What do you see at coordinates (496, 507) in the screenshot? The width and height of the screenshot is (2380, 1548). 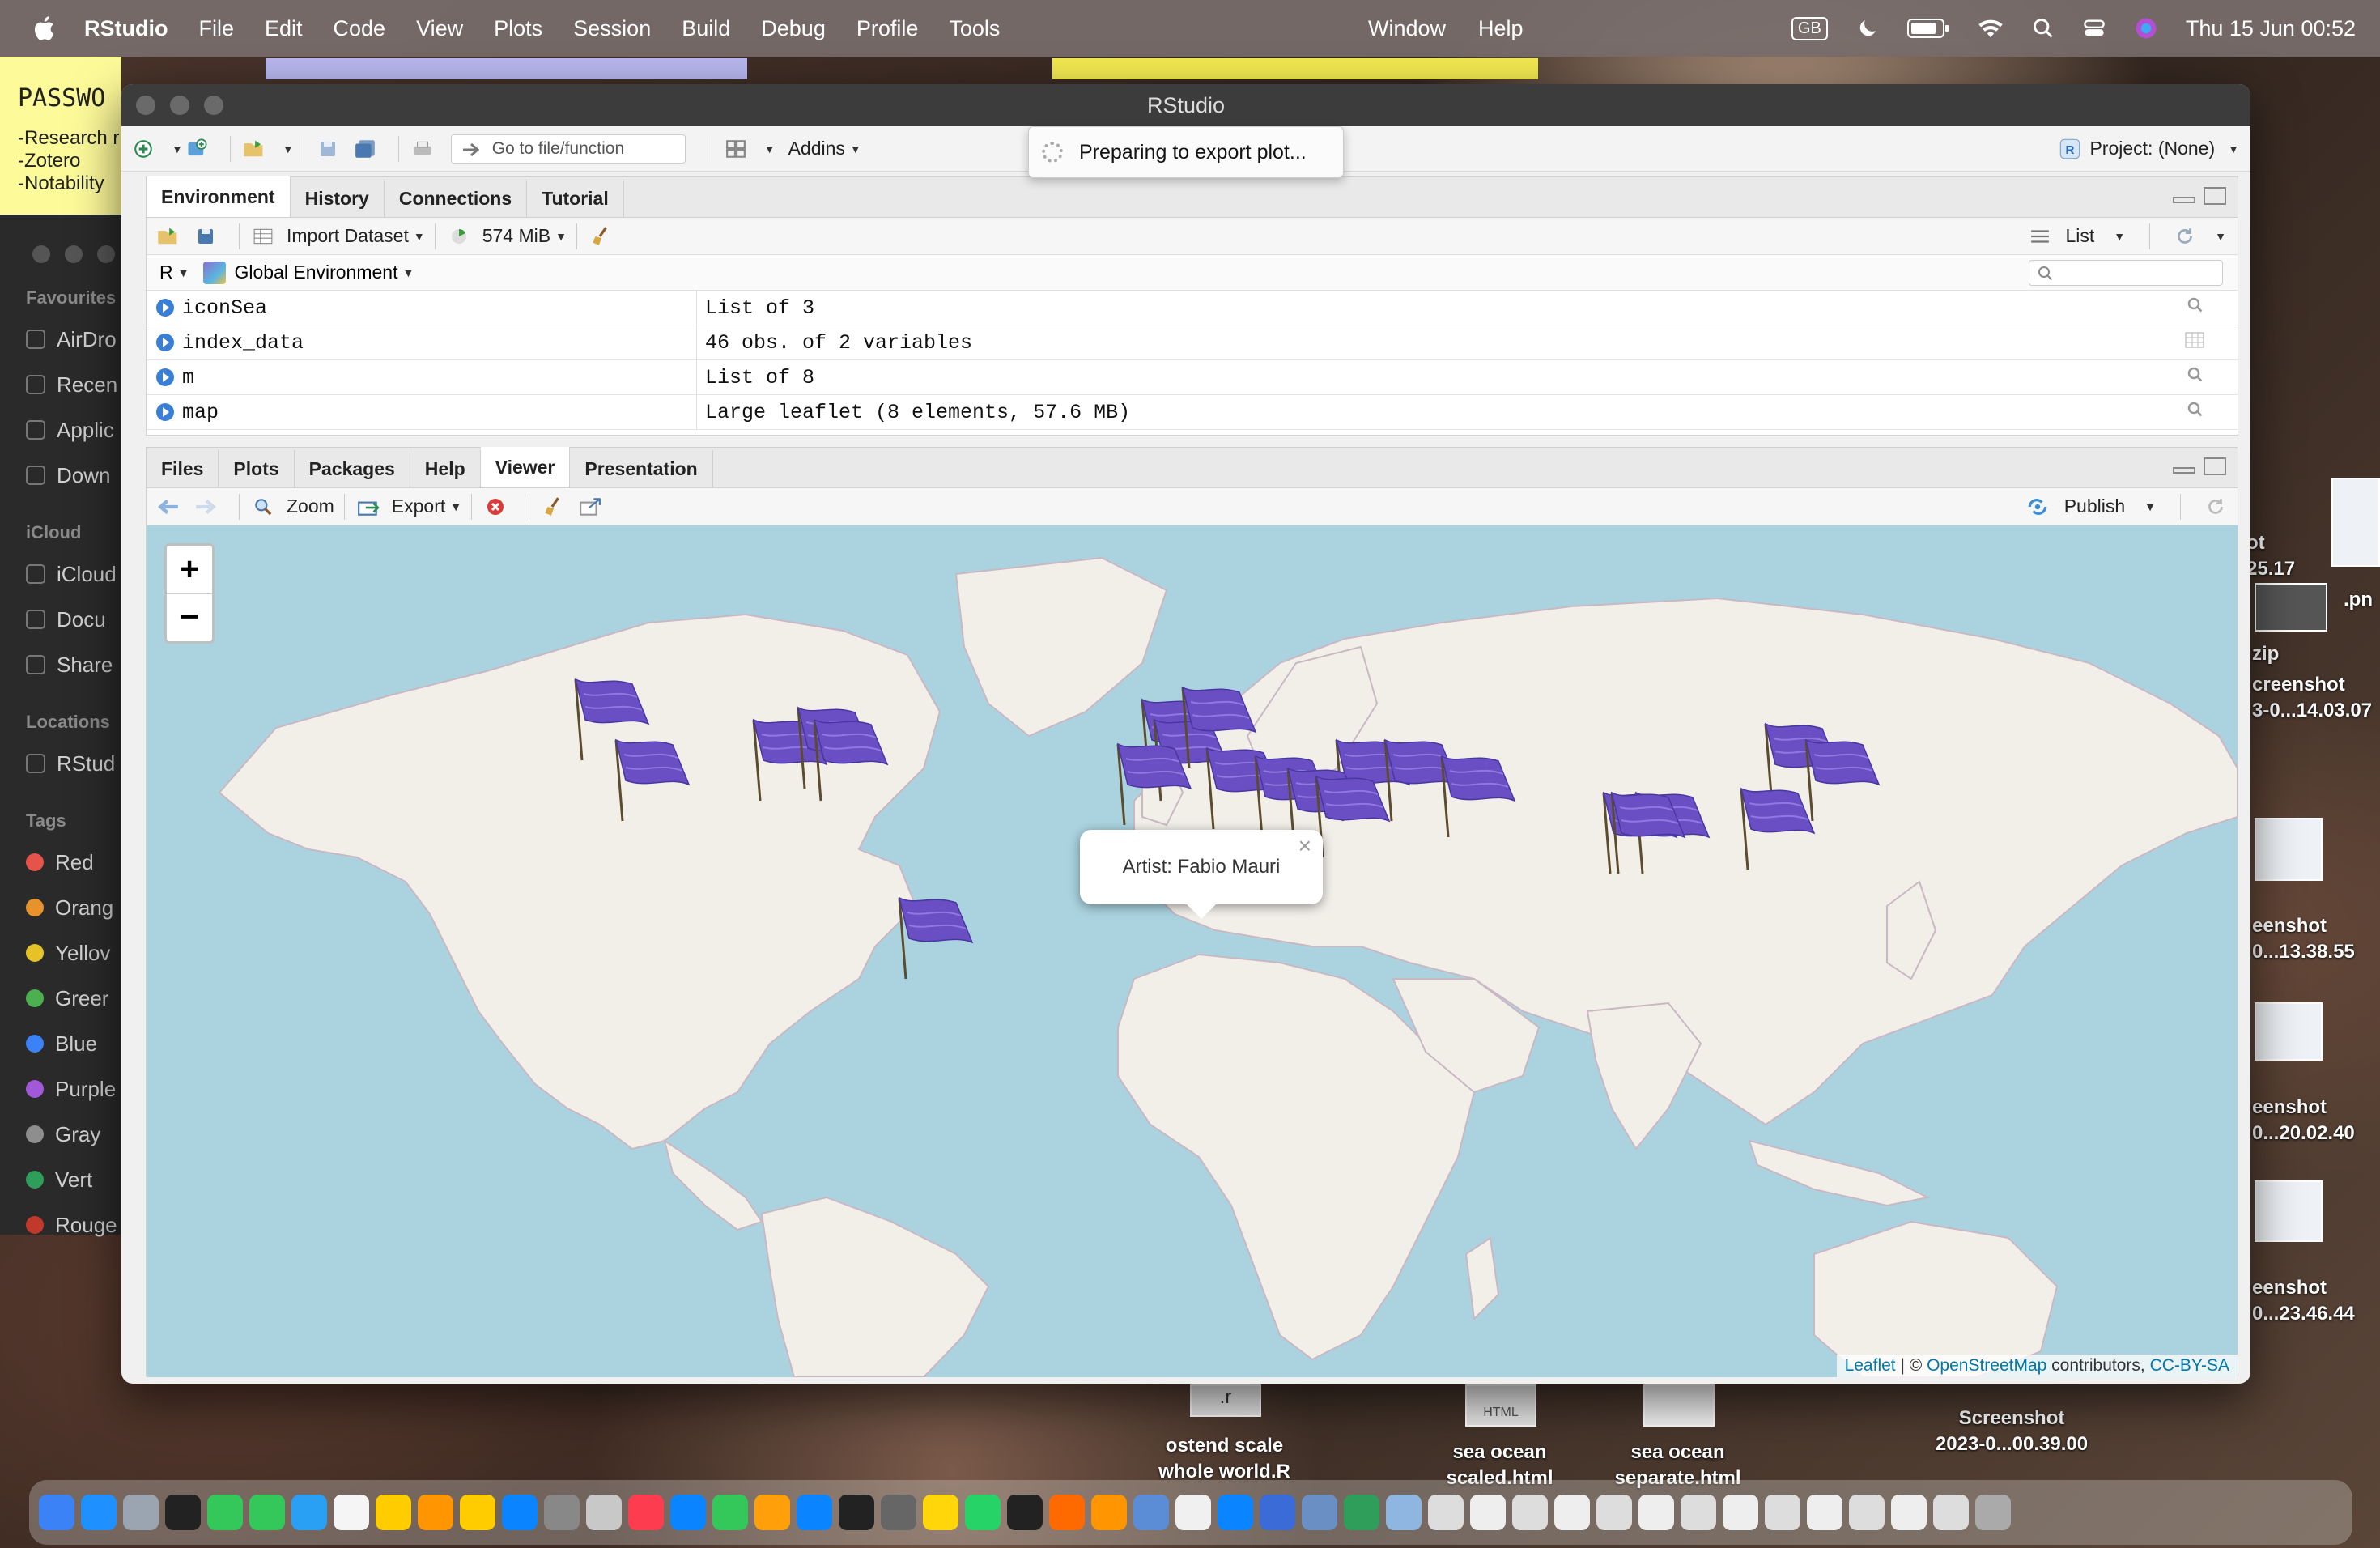 I see `remove-viewer-icon` at bounding box center [496, 507].